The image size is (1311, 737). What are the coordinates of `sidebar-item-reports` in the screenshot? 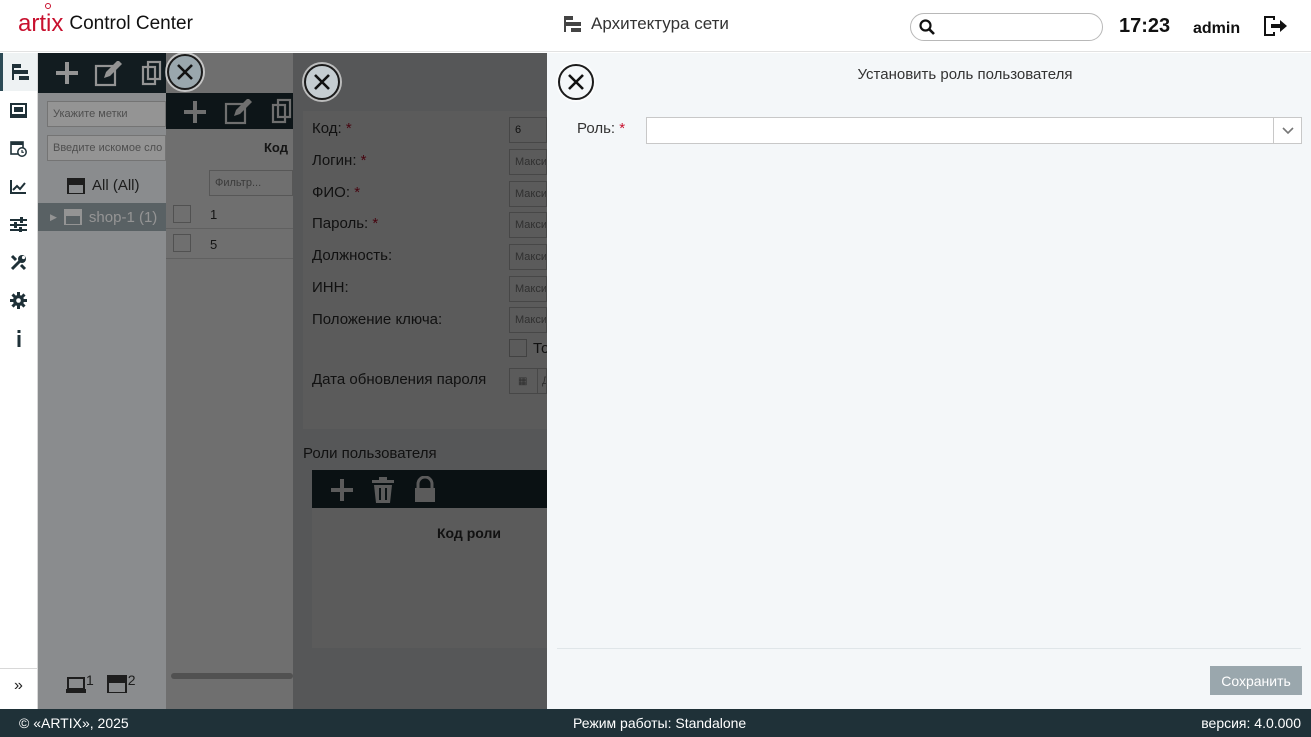 It's located at (18, 186).